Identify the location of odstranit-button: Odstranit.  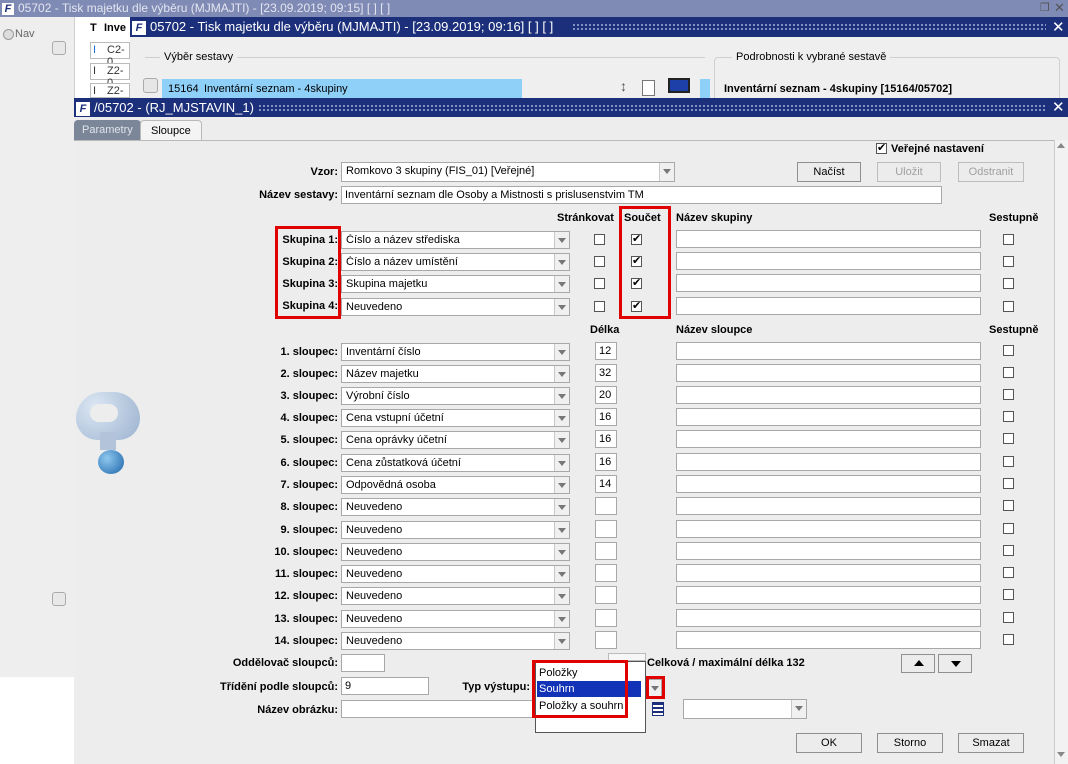
(991, 172).